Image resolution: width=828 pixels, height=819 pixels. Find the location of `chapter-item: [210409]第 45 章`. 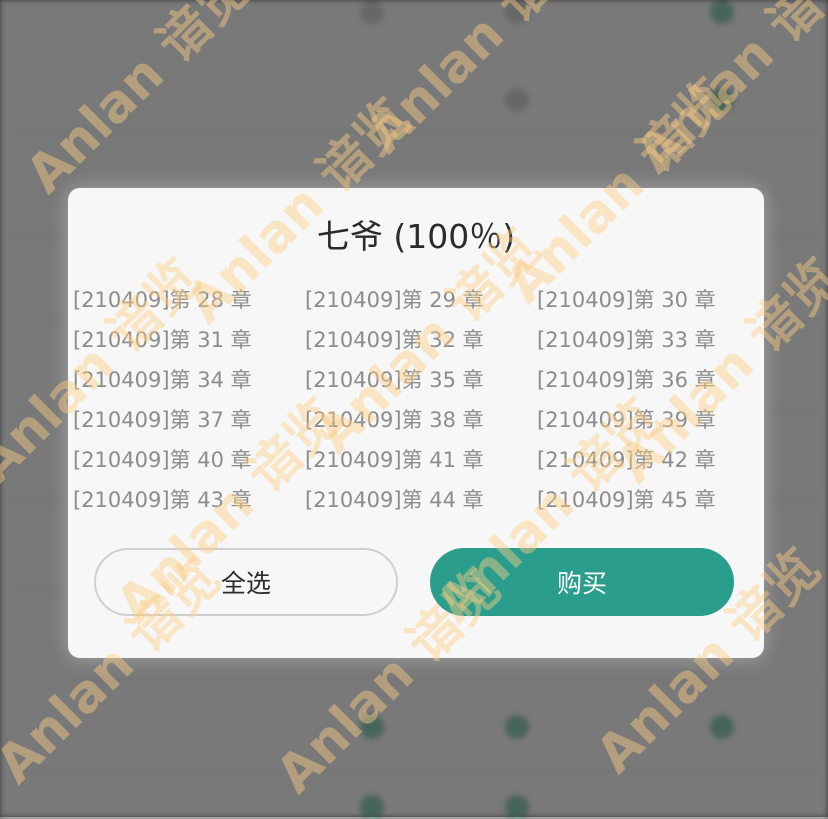

chapter-item: [210409]第 45 章 is located at coordinates (650, 500).